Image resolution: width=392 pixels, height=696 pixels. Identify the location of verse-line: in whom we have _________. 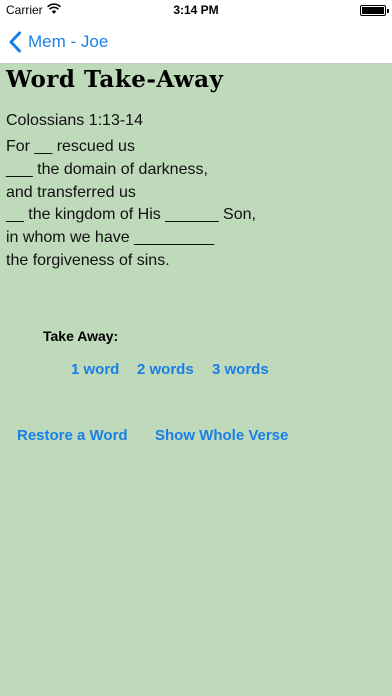
(110, 238).